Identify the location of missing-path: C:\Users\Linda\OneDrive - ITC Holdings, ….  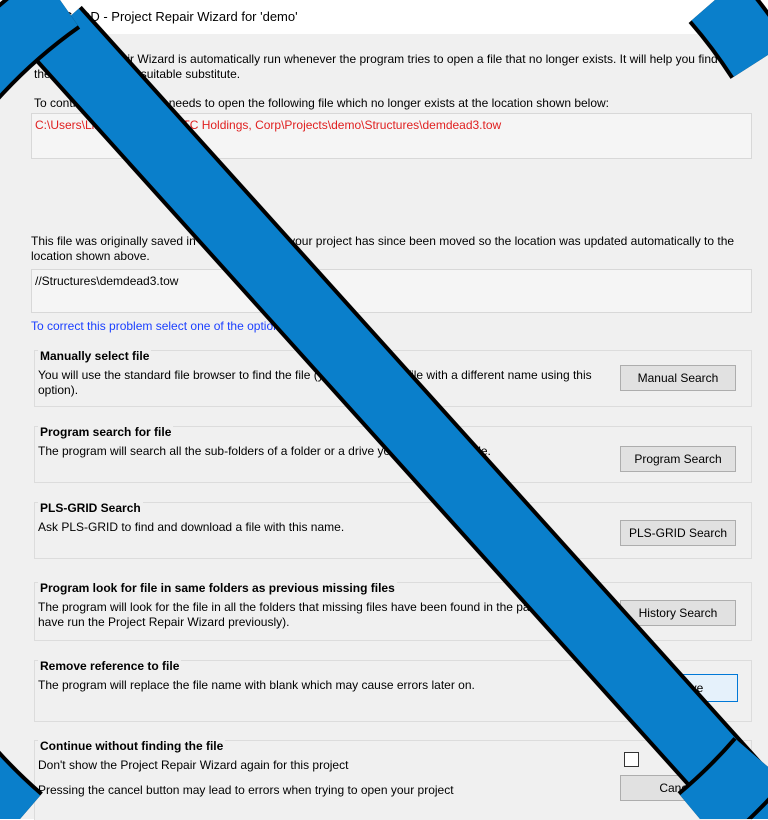
(268, 125).